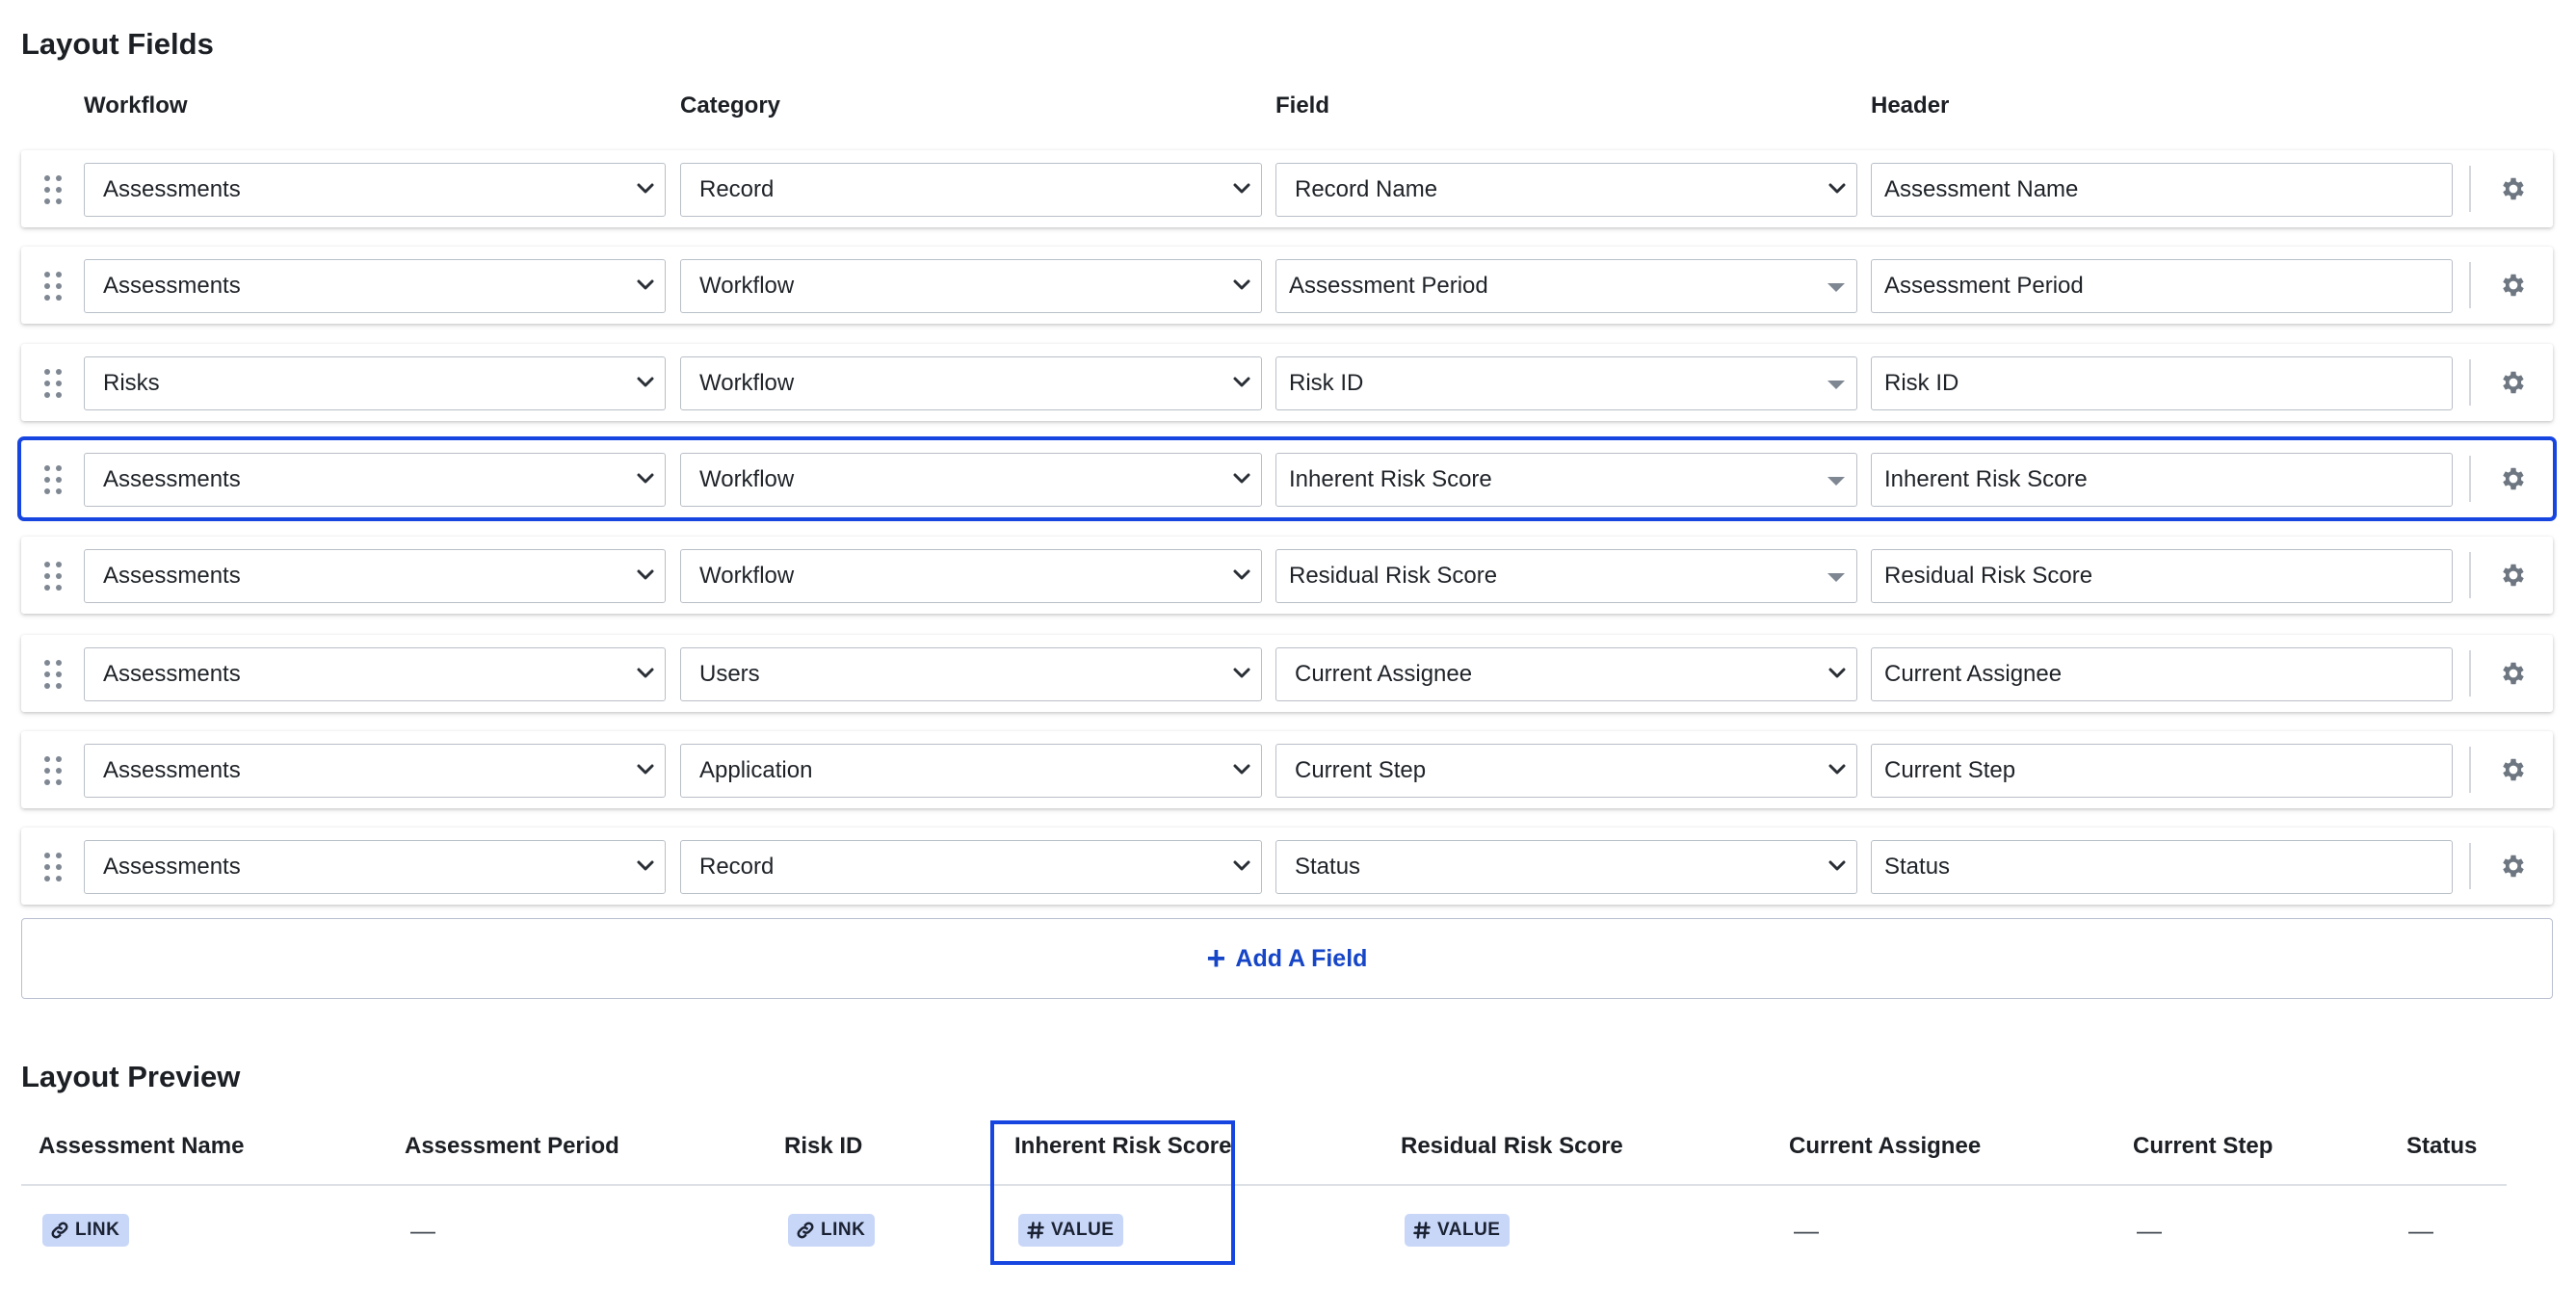  Describe the element at coordinates (1922, 383) in the screenshot. I see `header-input-value: Risk ID` at that location.